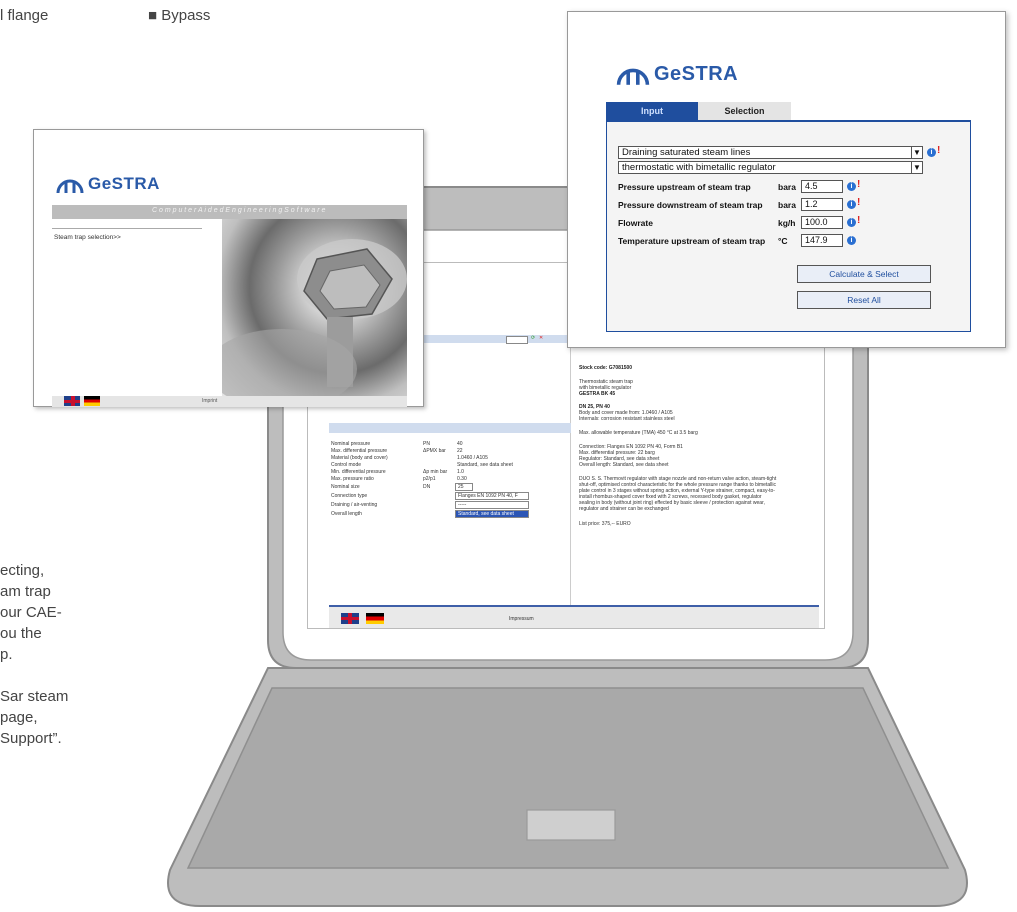 Image resolution: width=1017 pixels, height=912 pixels. I want to click on pressure-upstream-unit: bara, so click(787, 187).